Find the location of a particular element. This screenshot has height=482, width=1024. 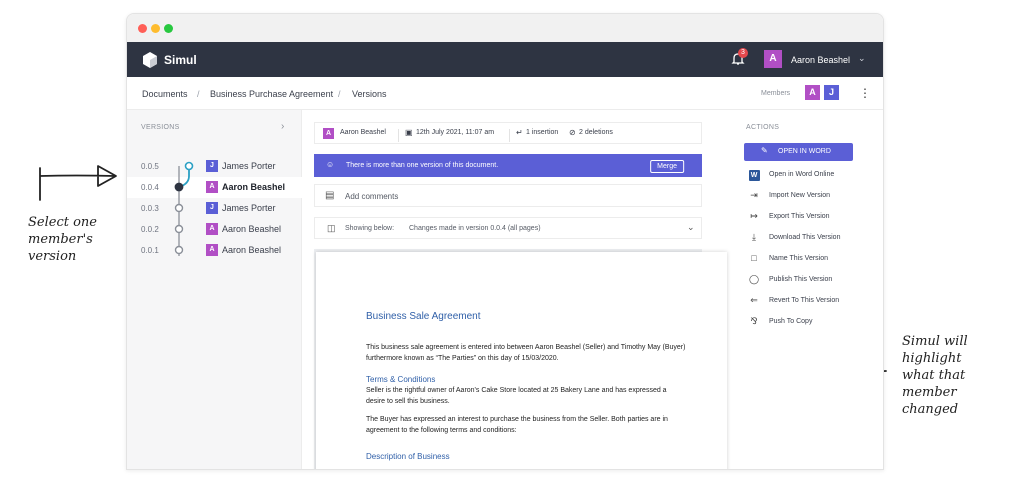

action-label: Publish This Version is located at coordinates (801, 279).